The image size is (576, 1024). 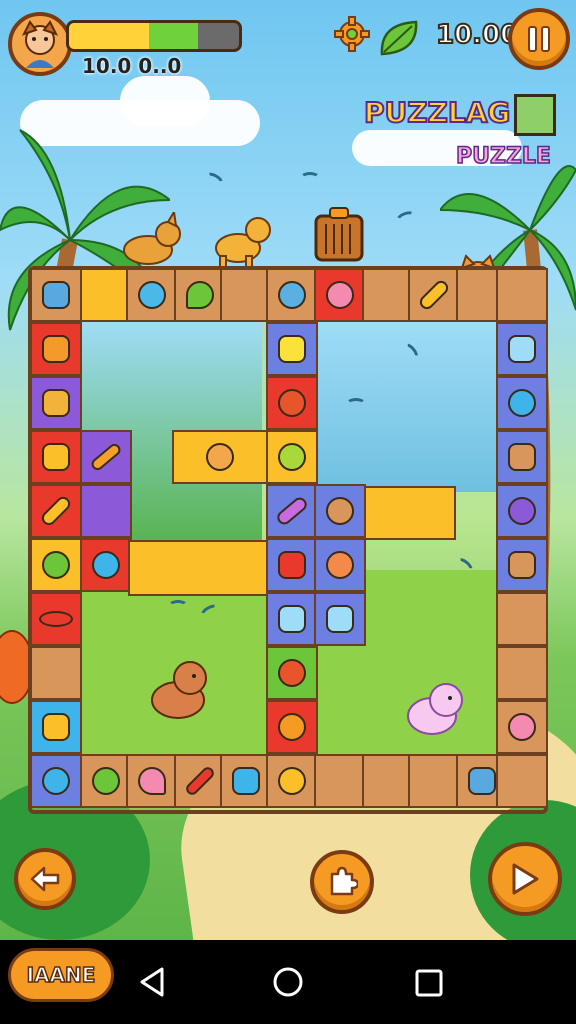 I want to click on leaf-icon, so click(x=399, y=38).